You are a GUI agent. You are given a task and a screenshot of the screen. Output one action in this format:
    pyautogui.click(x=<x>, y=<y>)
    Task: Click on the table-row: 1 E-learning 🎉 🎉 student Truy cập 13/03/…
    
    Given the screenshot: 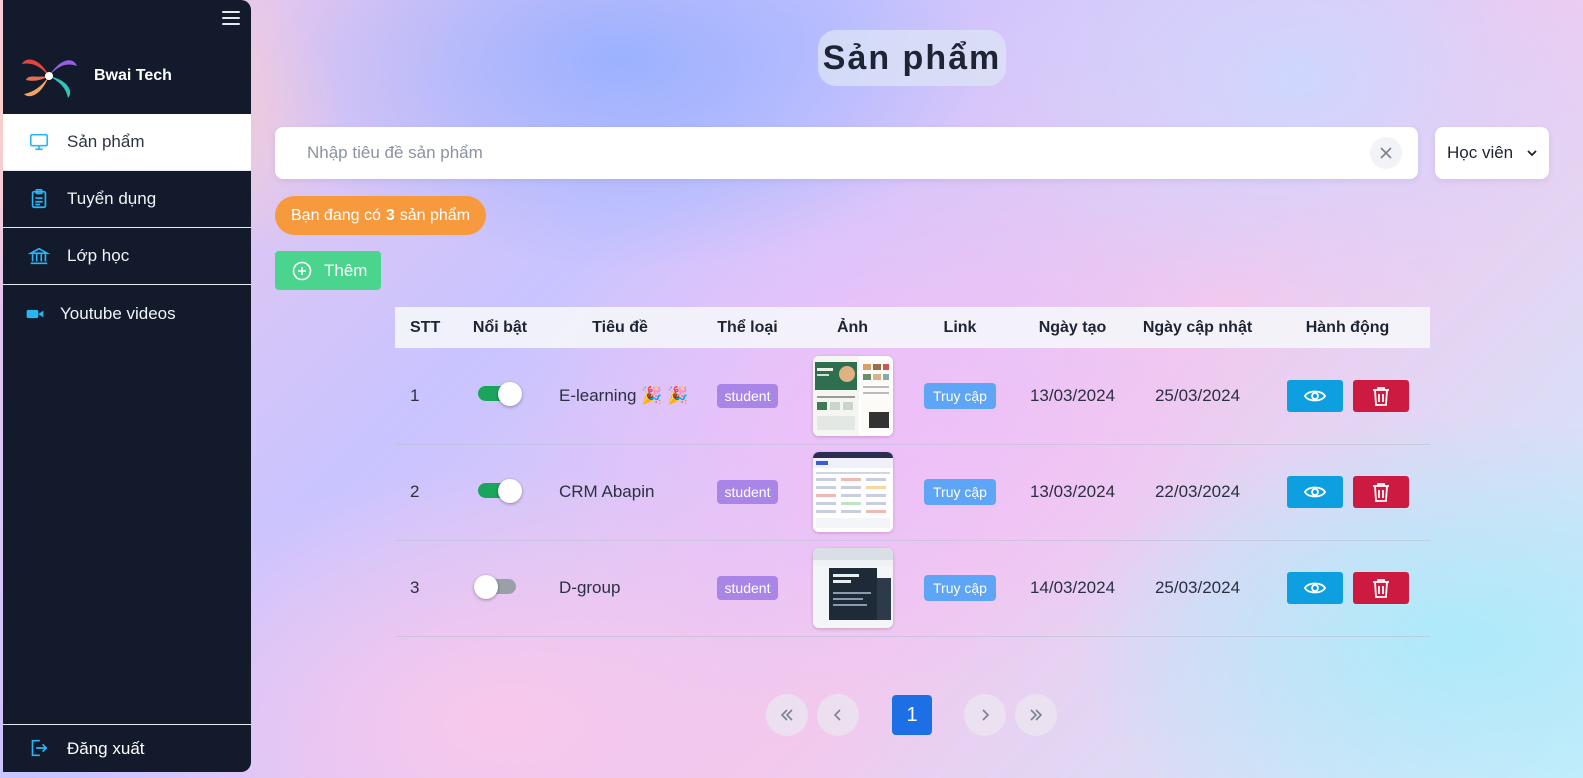 What is the action you would take?
    pyautogui.click(x=912, y=396)
    